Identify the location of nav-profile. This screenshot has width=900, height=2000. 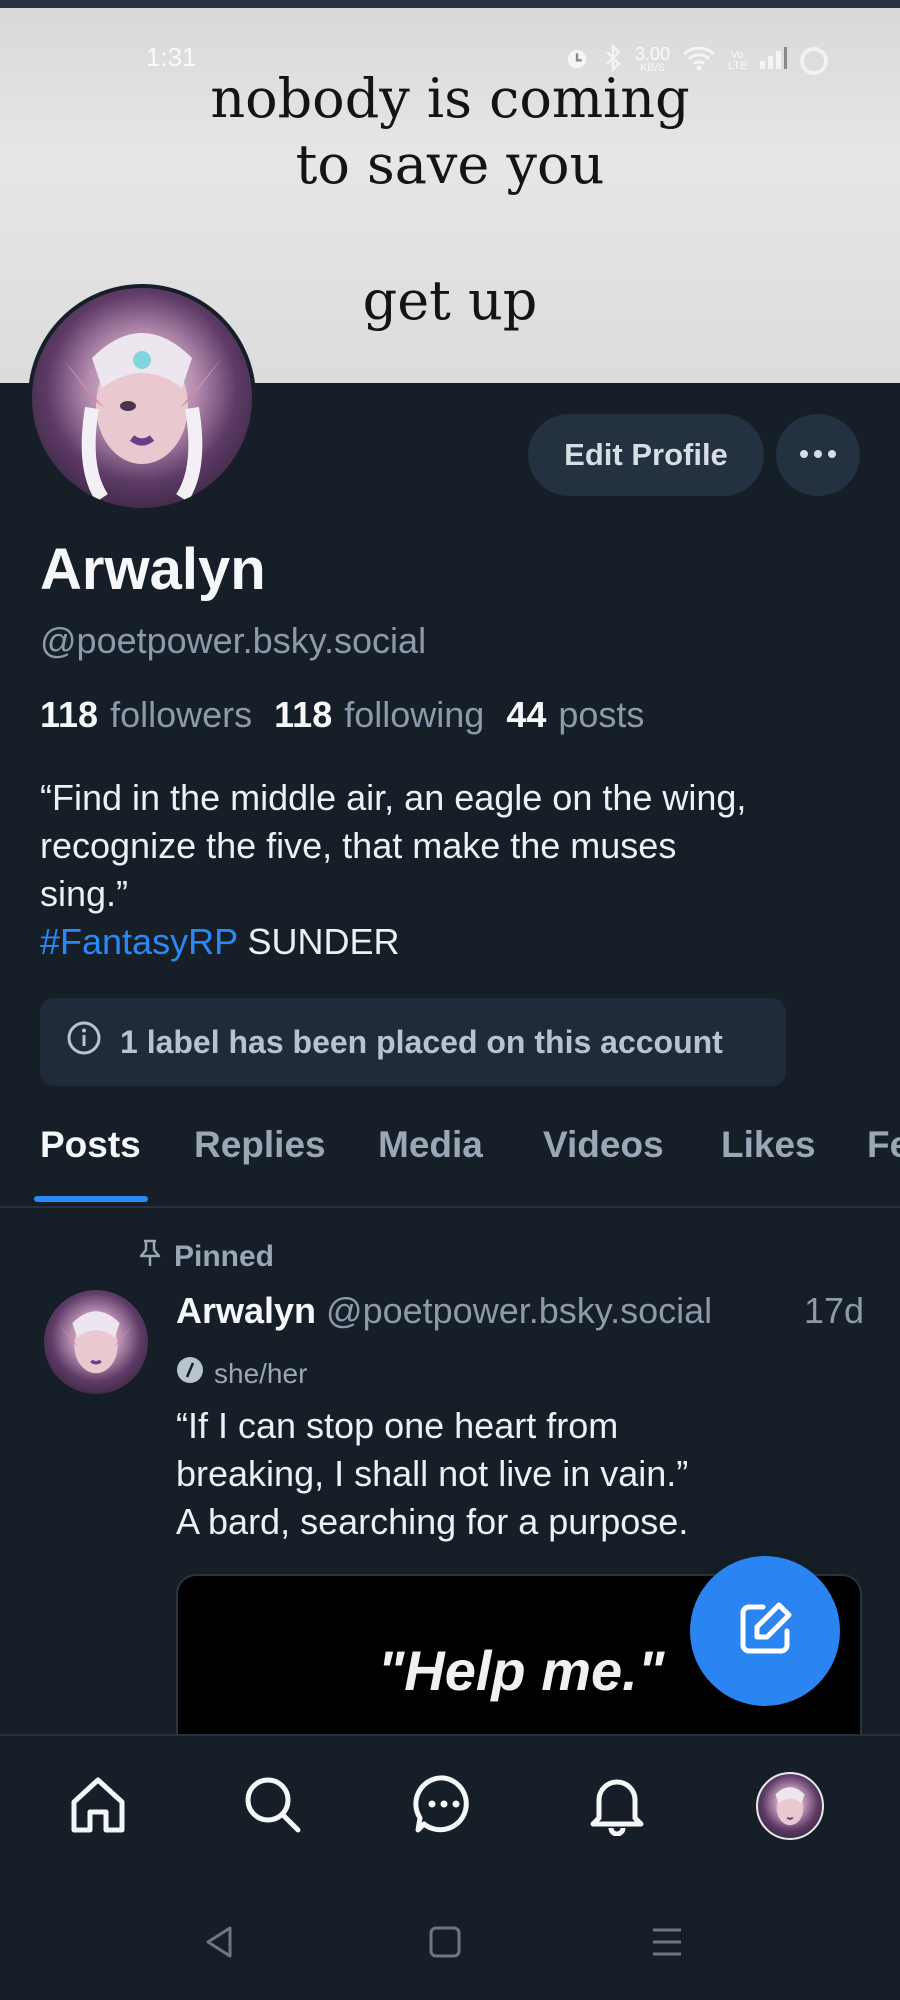
(790, 1806).